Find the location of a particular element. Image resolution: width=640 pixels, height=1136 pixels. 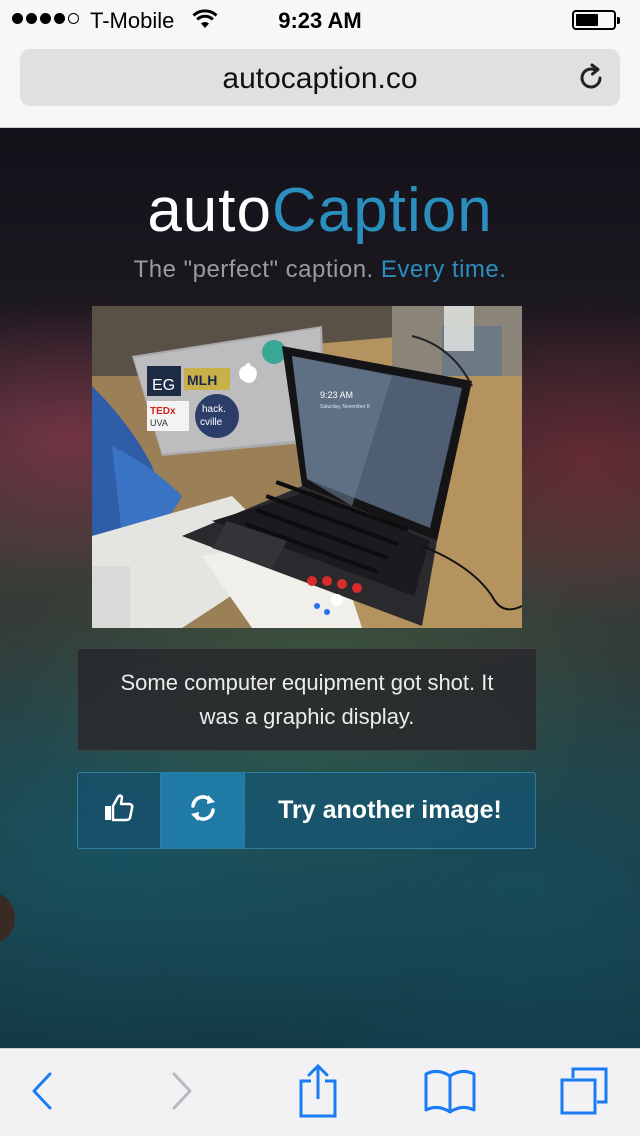

tagline: The "perfect" caption. Every time. is located at coordinates (320, 270).